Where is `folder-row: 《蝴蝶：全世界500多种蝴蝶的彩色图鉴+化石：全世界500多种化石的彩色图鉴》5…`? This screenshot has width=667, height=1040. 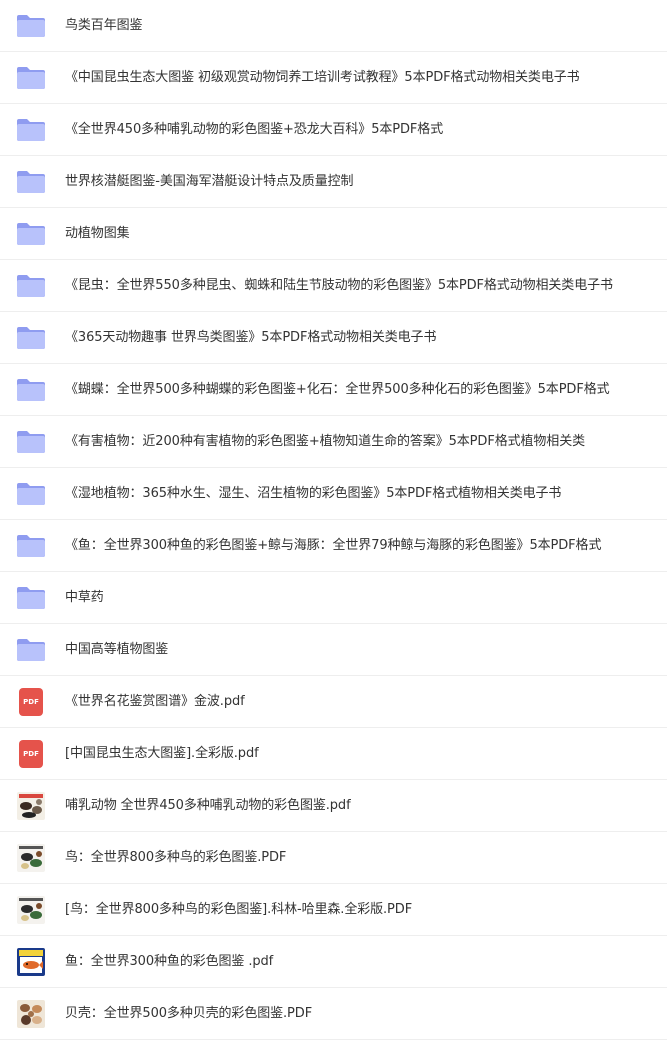 folder-row: 《蝴蝶：全世界500多种蝴蝶的彩色图鉴+化石：全世界500多种化石的彩色图鉴》5… is located at coordinates (333, 390).